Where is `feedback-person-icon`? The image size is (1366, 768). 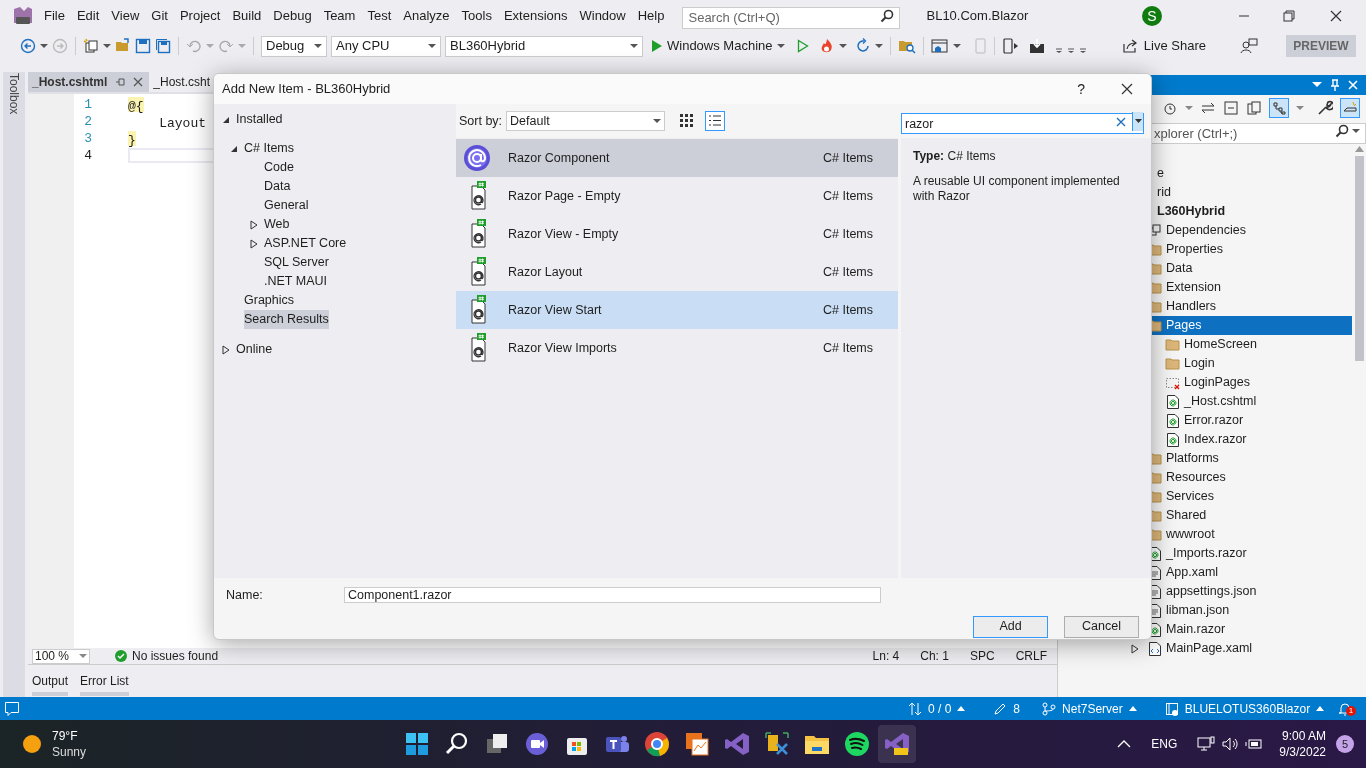
feedback-person-icon is located at coordinates (1249, 46).